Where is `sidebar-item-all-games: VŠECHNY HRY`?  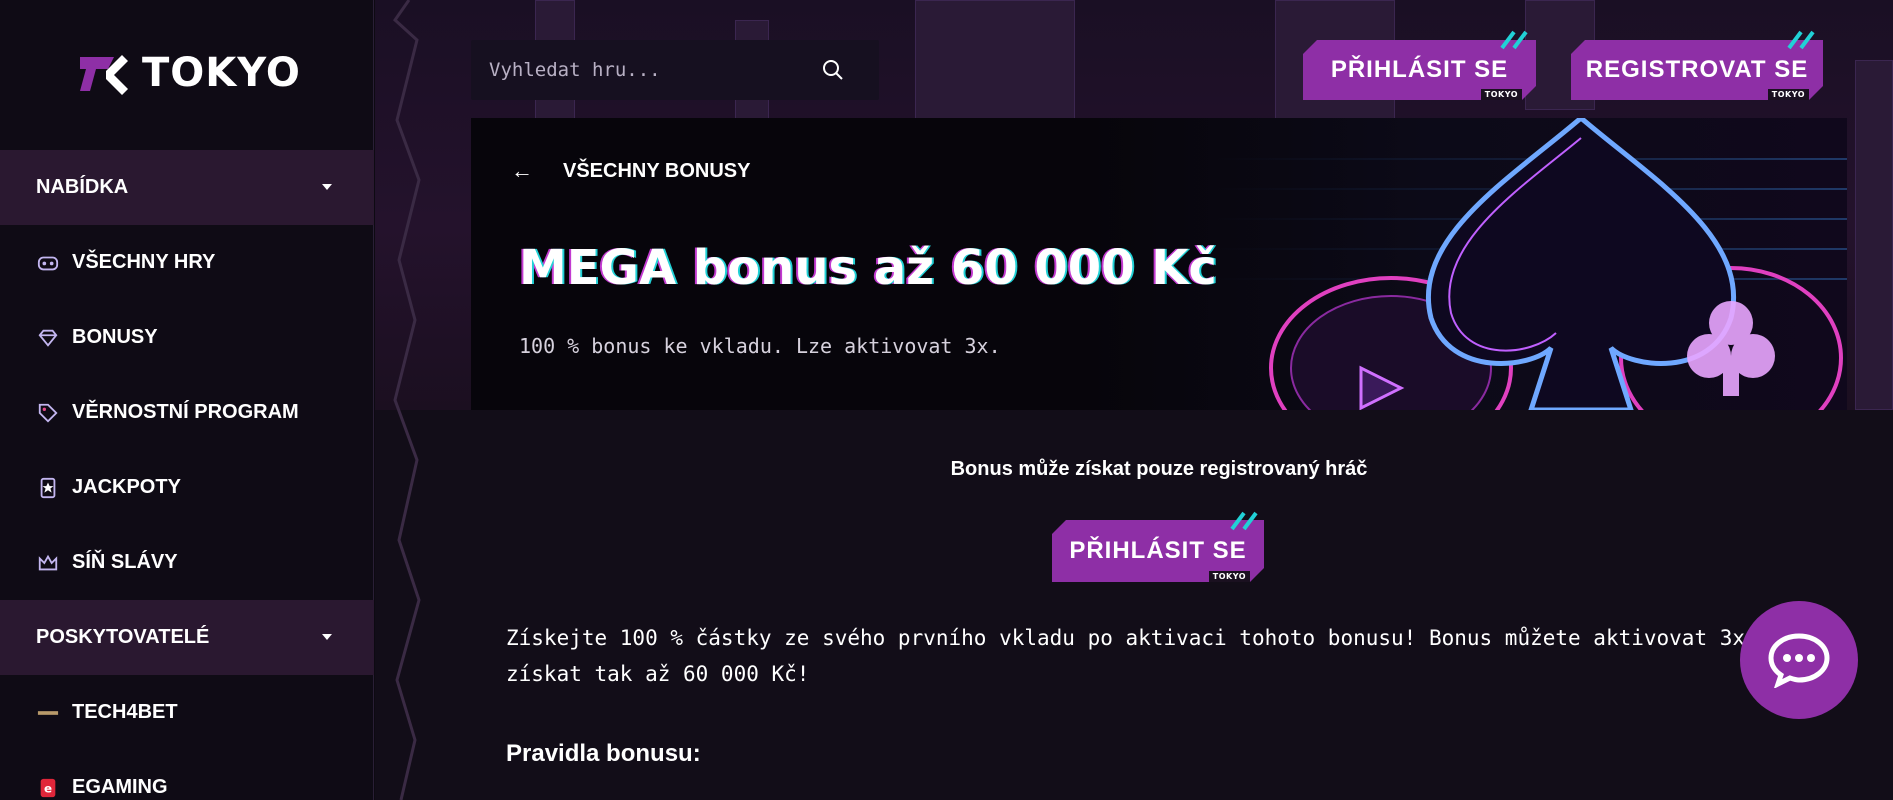 sidebar-item-all-games: VŠECHNY HRY is located at coordinates (187, 262).